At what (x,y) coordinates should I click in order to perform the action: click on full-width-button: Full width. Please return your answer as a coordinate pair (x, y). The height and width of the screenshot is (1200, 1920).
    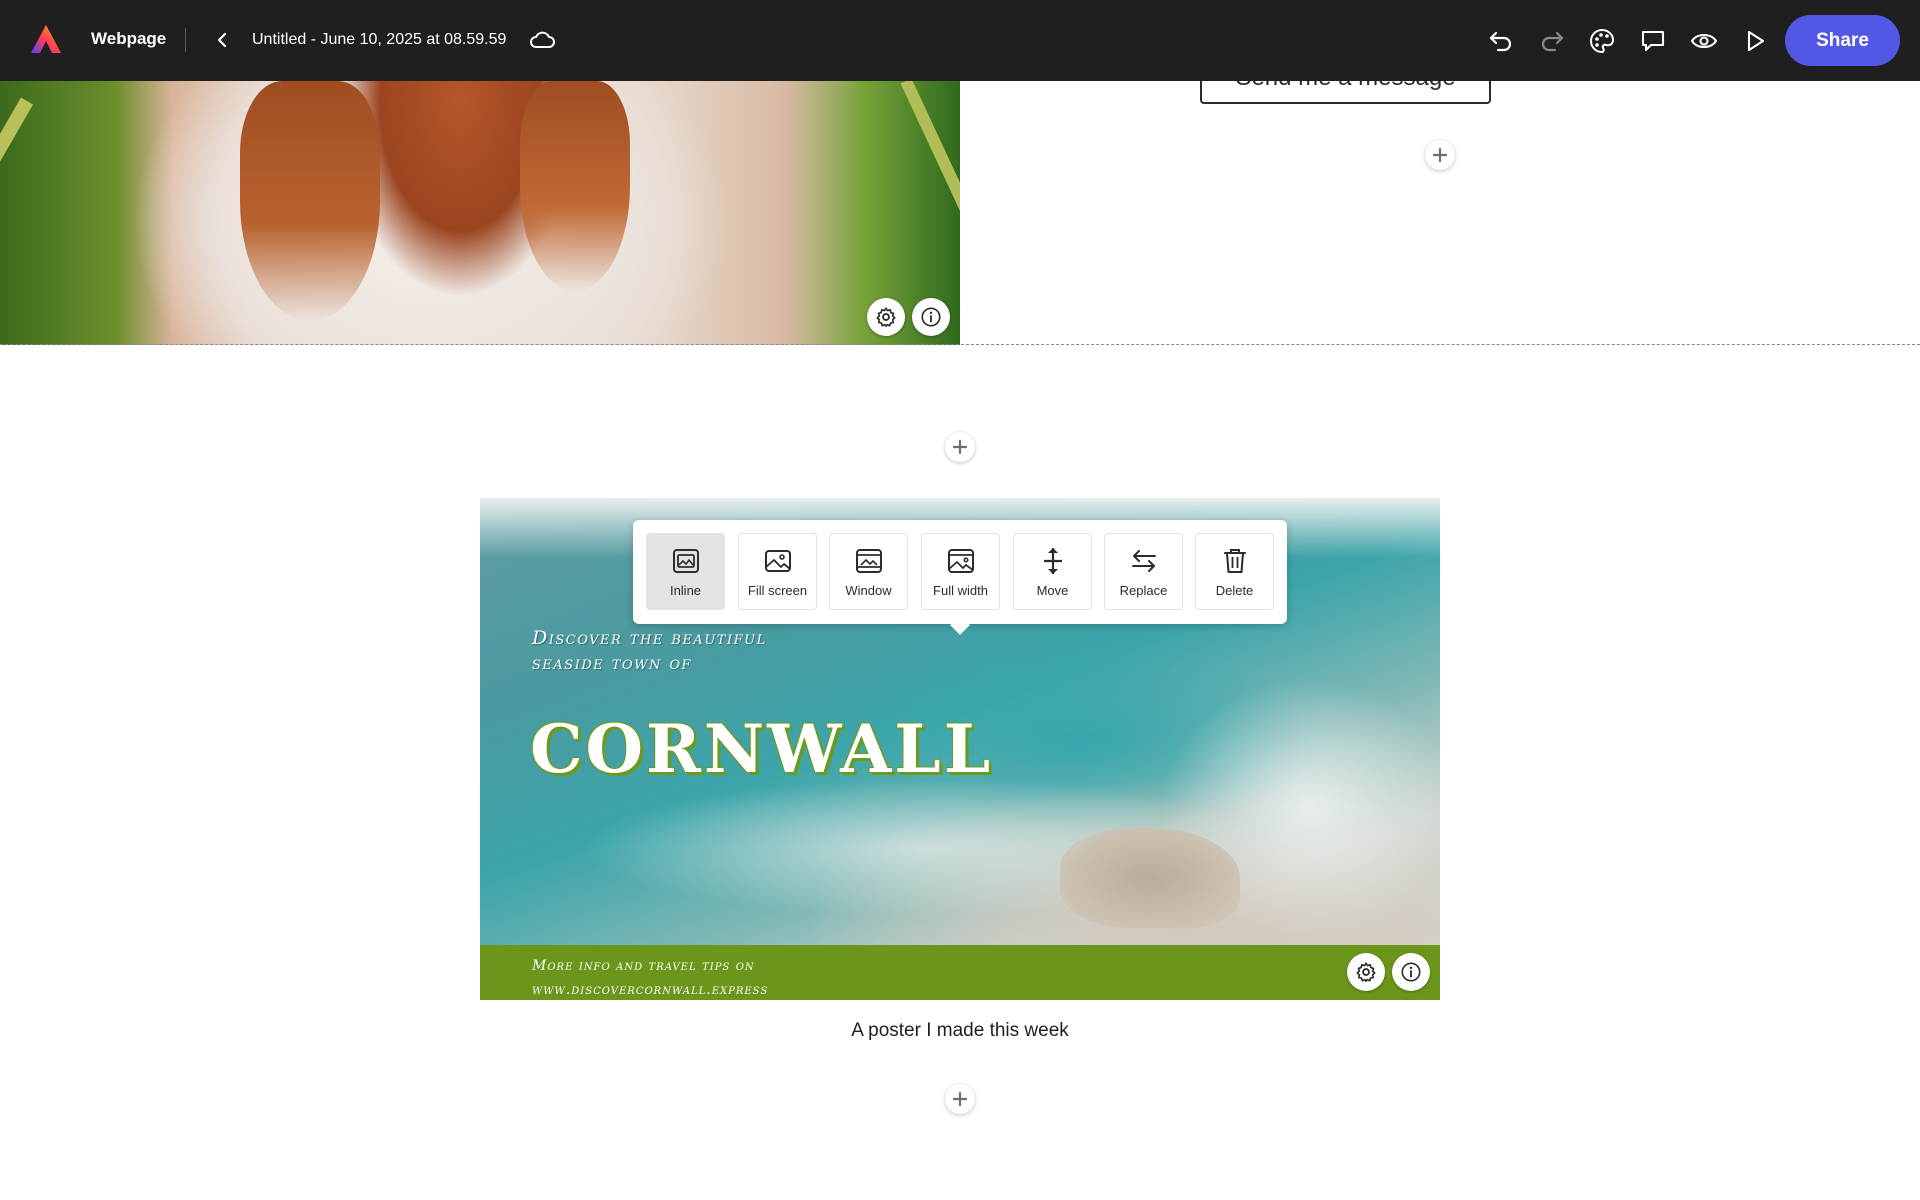
    Looking at the image, I should click on (960, 571).